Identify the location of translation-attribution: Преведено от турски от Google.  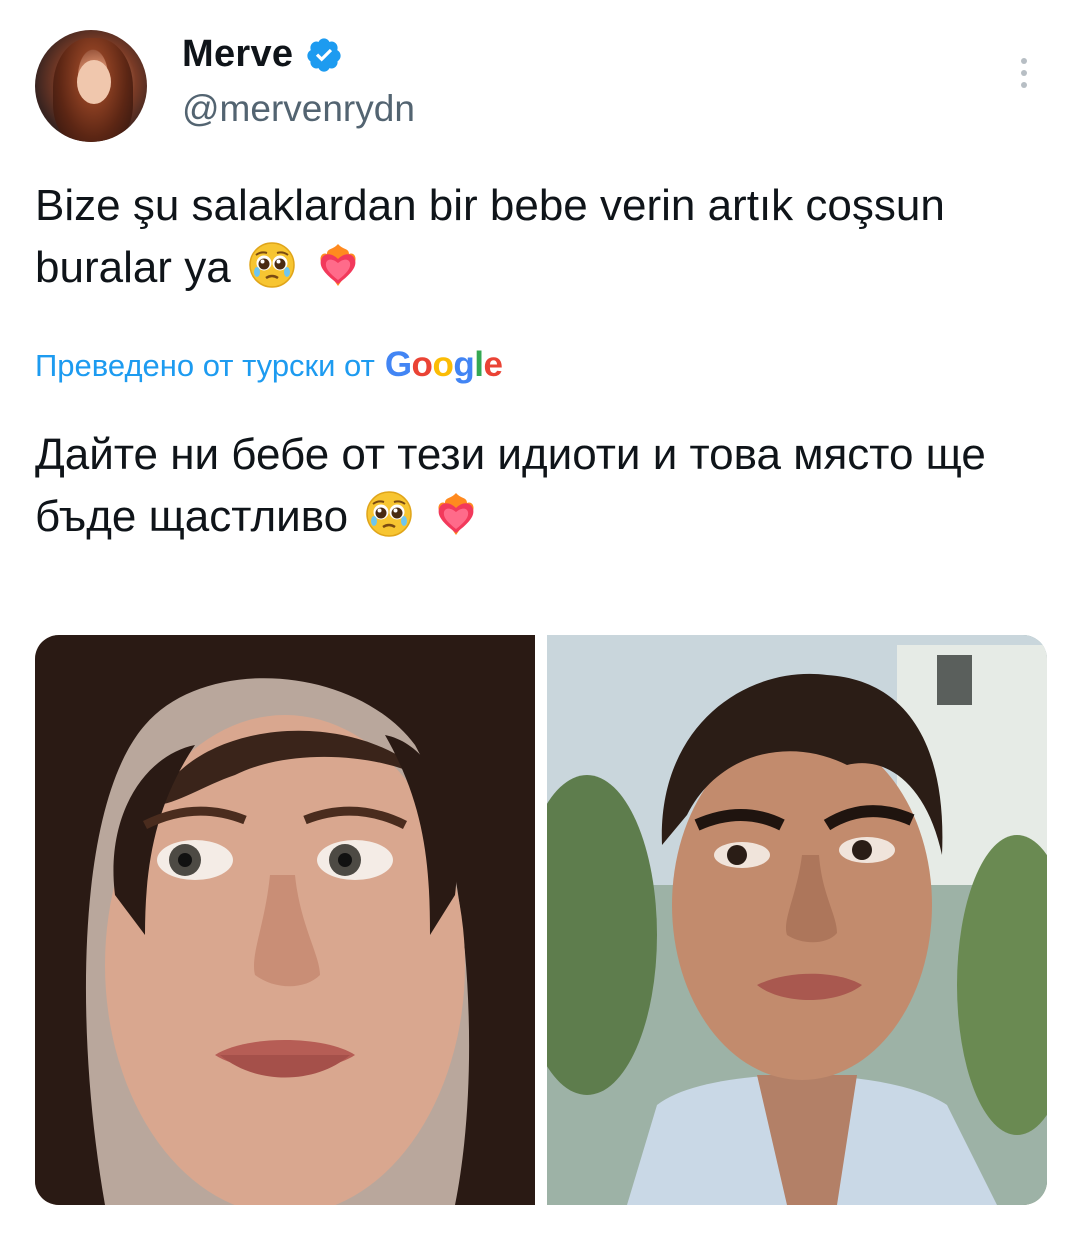
(269, 365).